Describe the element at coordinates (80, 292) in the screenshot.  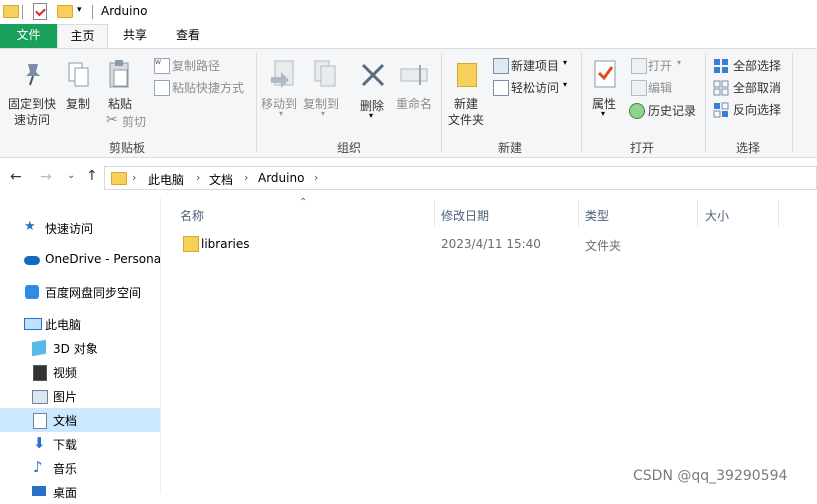
I see `sidebar-item-baidu-sync: 百度网盘同步空间` at that location.